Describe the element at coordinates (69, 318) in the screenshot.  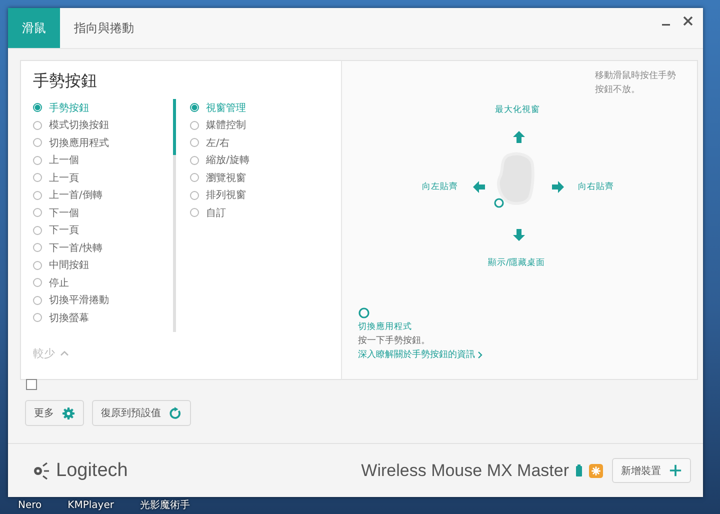
I see `option-label: 切換螢幕` at that location.